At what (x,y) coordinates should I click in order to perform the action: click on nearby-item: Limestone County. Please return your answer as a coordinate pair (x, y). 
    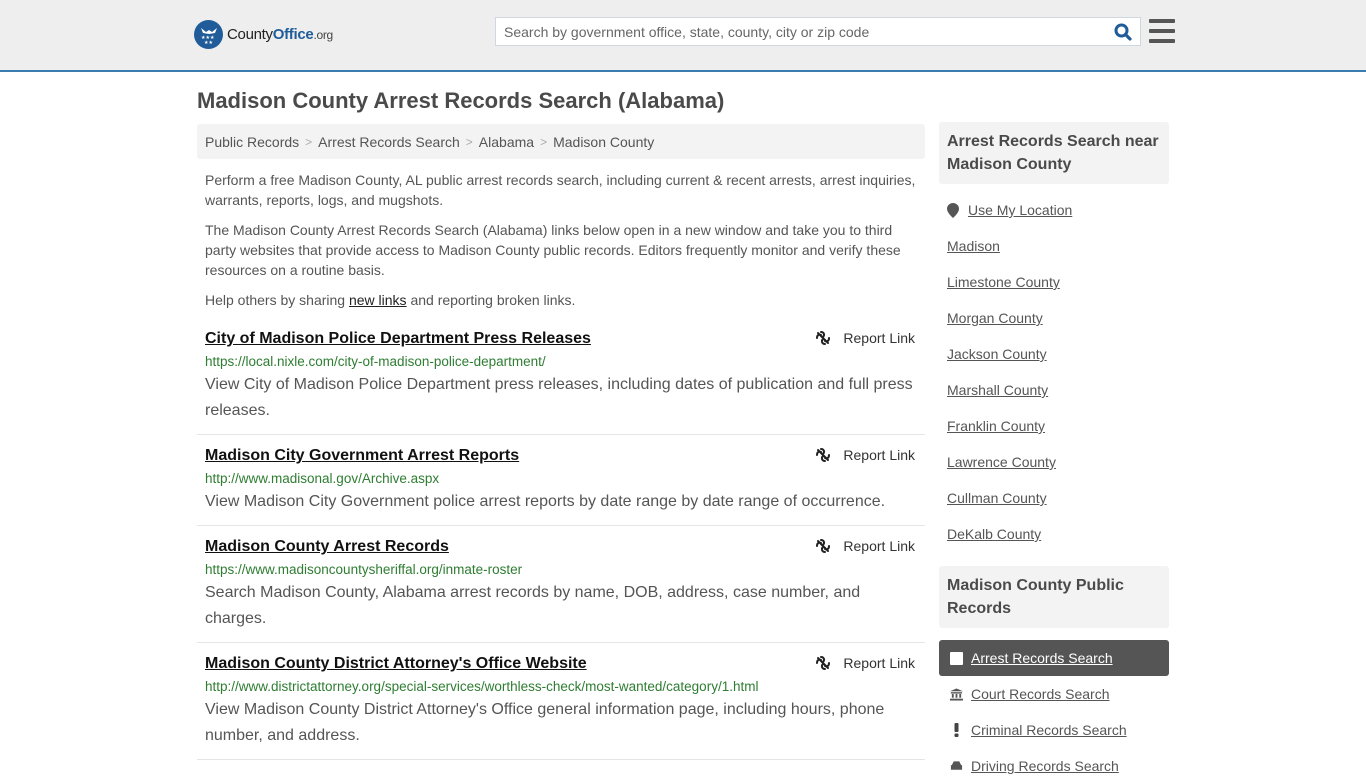
    Looking at the image, I should click on (1054, 282).